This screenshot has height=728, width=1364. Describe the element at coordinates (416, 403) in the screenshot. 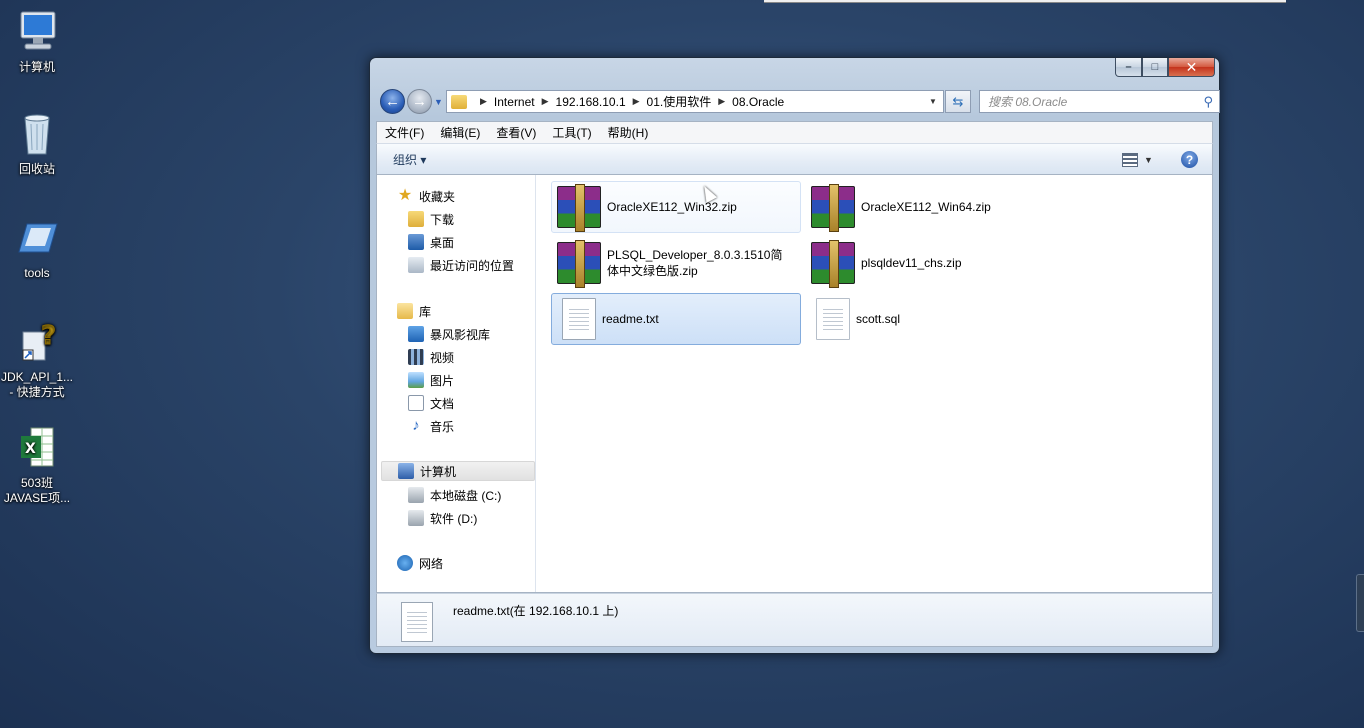

I see `documents-icon` at that location.